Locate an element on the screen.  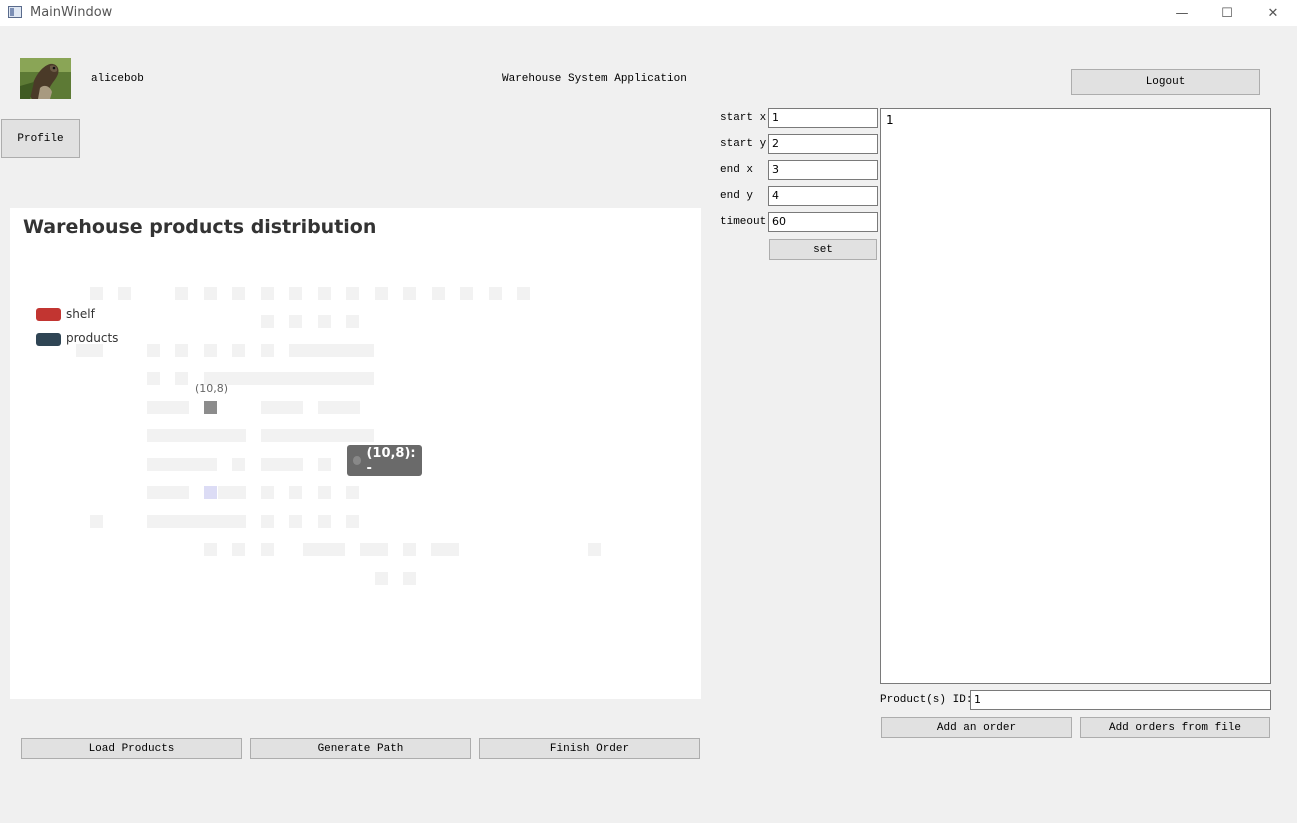
generate-path-button: Generate Path is located at coordinates (360, 748).